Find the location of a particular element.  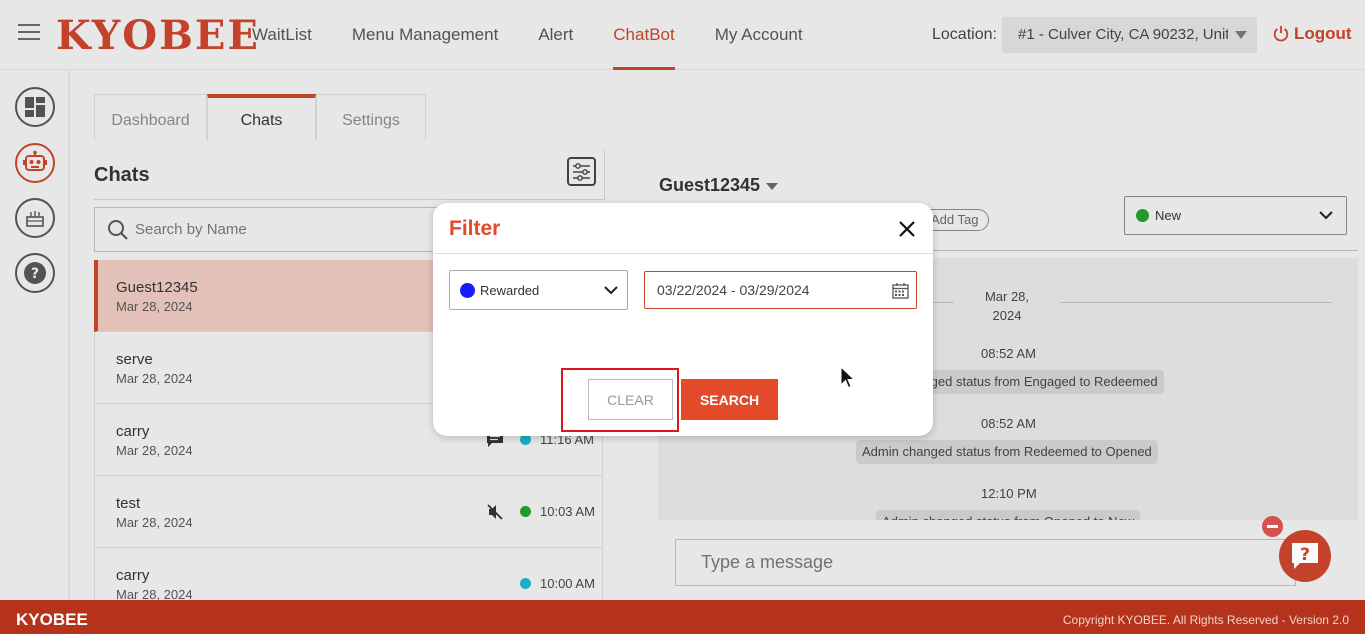

calendar-icon is located at coordinates (900, 290).